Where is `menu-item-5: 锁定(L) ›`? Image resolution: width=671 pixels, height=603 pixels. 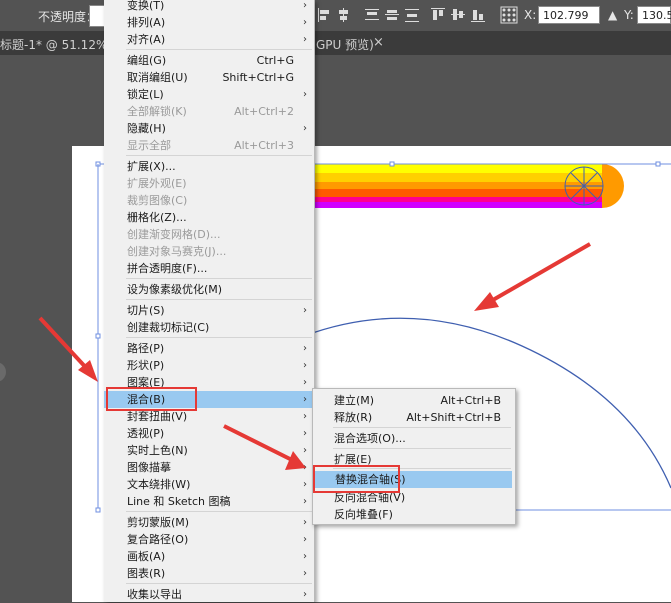 menu-item-5: 锁定(L) › is located at coordinates (209, 94).